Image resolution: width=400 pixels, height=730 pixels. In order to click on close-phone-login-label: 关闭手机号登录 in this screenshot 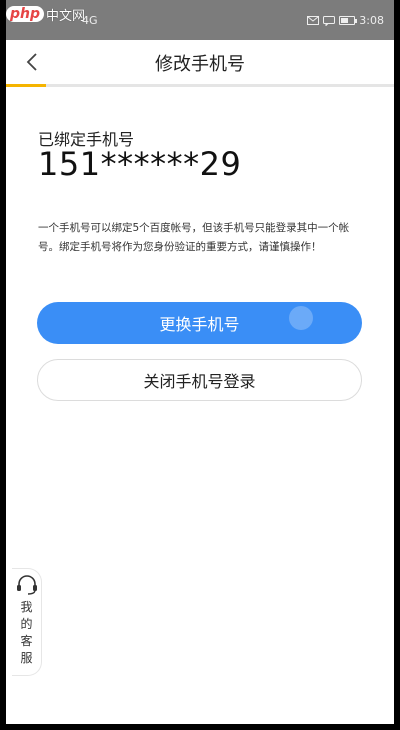, I will do `click(199, 382)`.